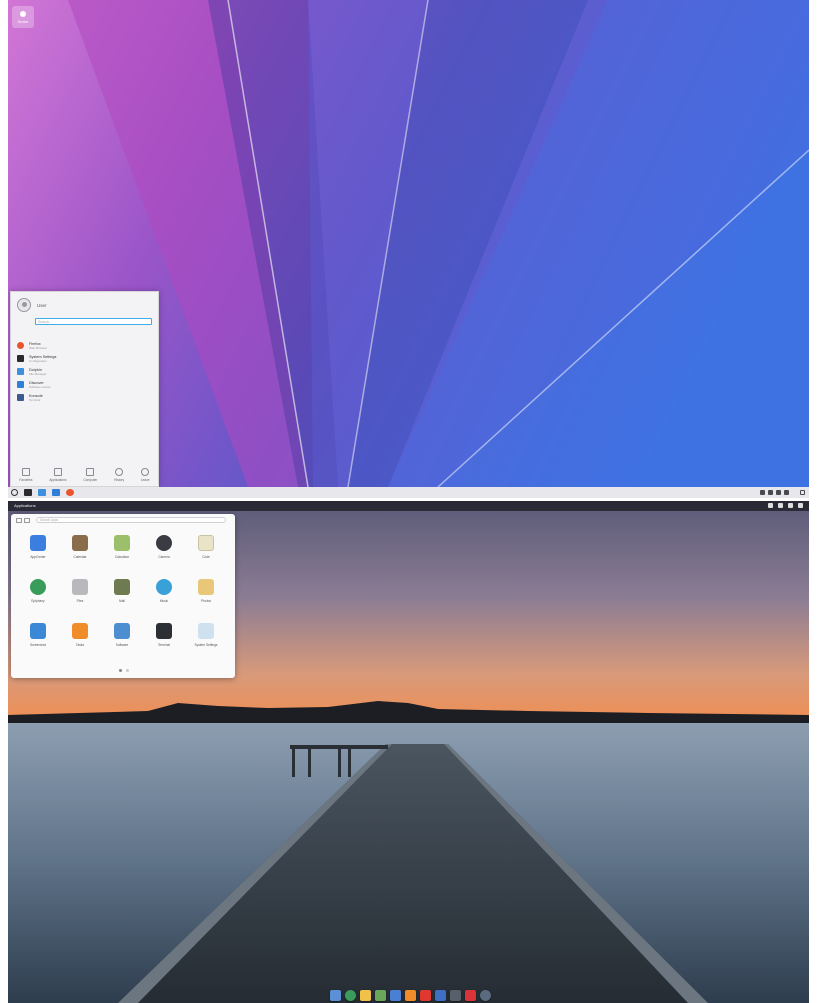  Describe the element at coordinates (780, 505) in the screenshot. I see `sound-icon` at that location.